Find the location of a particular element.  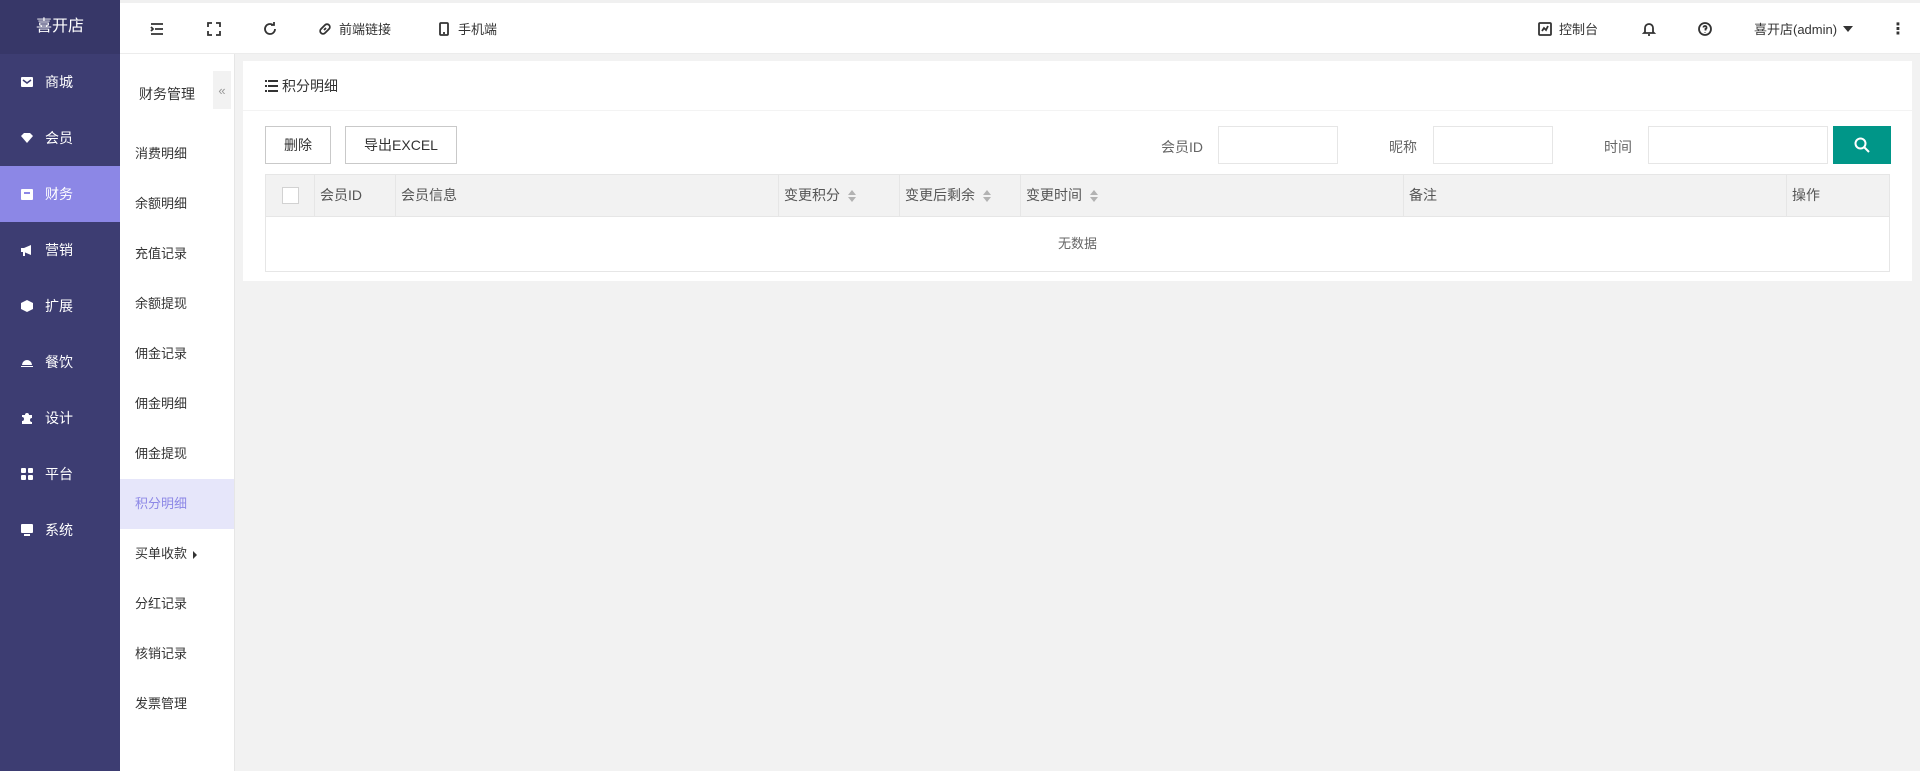

nav-item-label: 系统 is located at coordinates (59, 530).